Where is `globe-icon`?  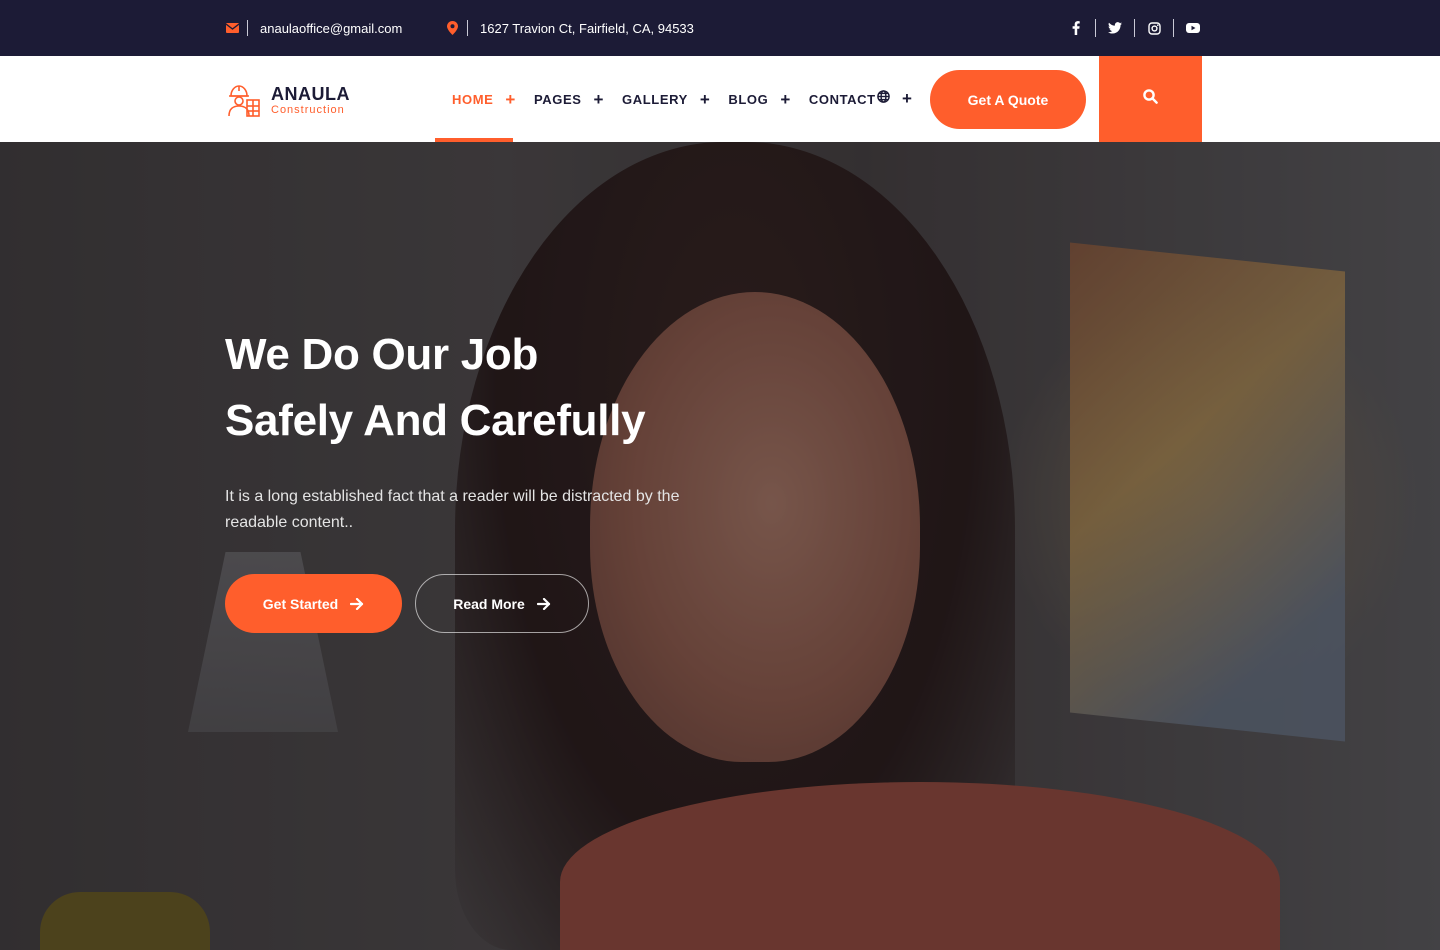
globe-icon is located at coordinates (883, 99).